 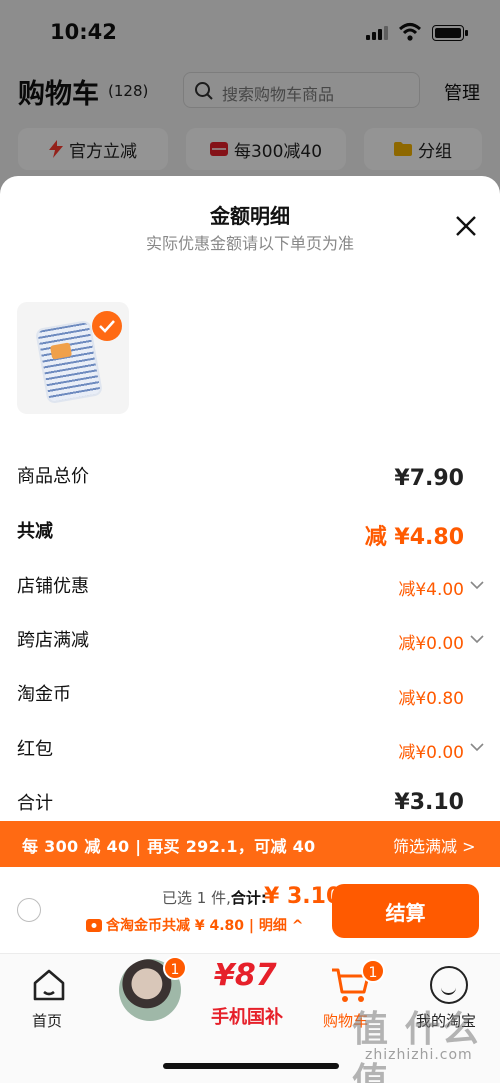 I want to click on select-all-radio, so click(x=29, y=910).